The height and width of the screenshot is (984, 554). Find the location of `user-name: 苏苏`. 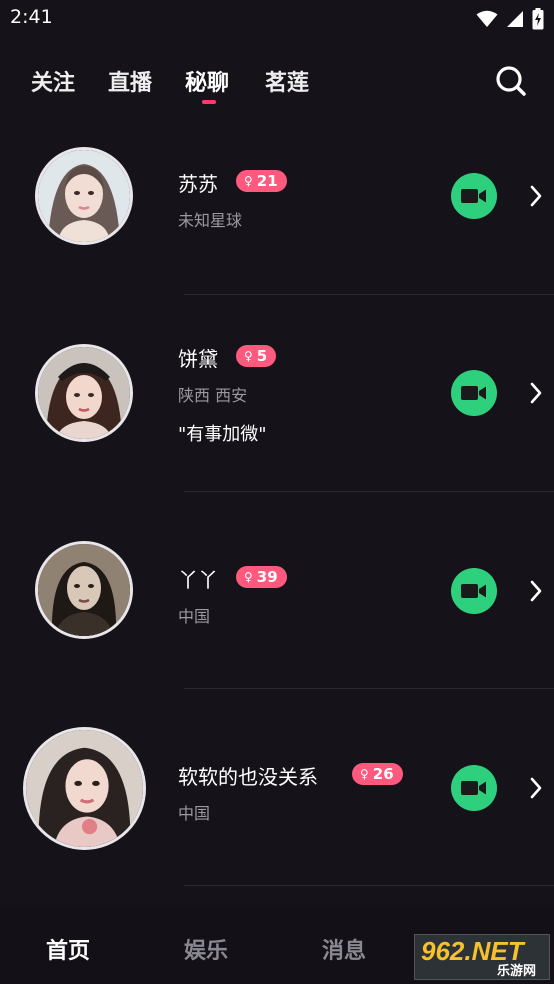

user-name: 苏苏 is located at coordinates (198, 184).